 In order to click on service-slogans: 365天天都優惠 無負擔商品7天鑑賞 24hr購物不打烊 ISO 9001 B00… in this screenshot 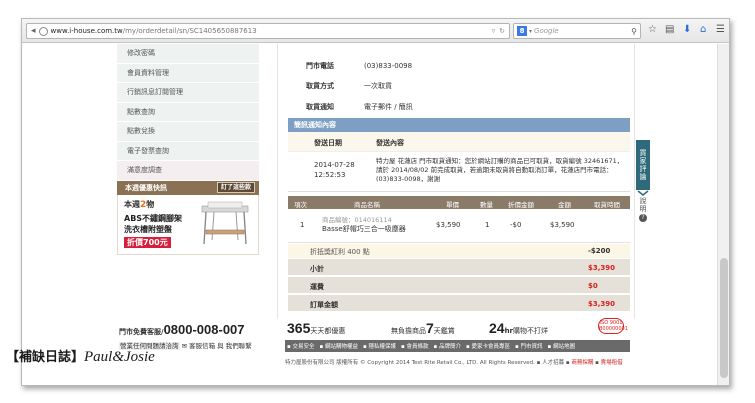, I will do `click(457, 329)`.